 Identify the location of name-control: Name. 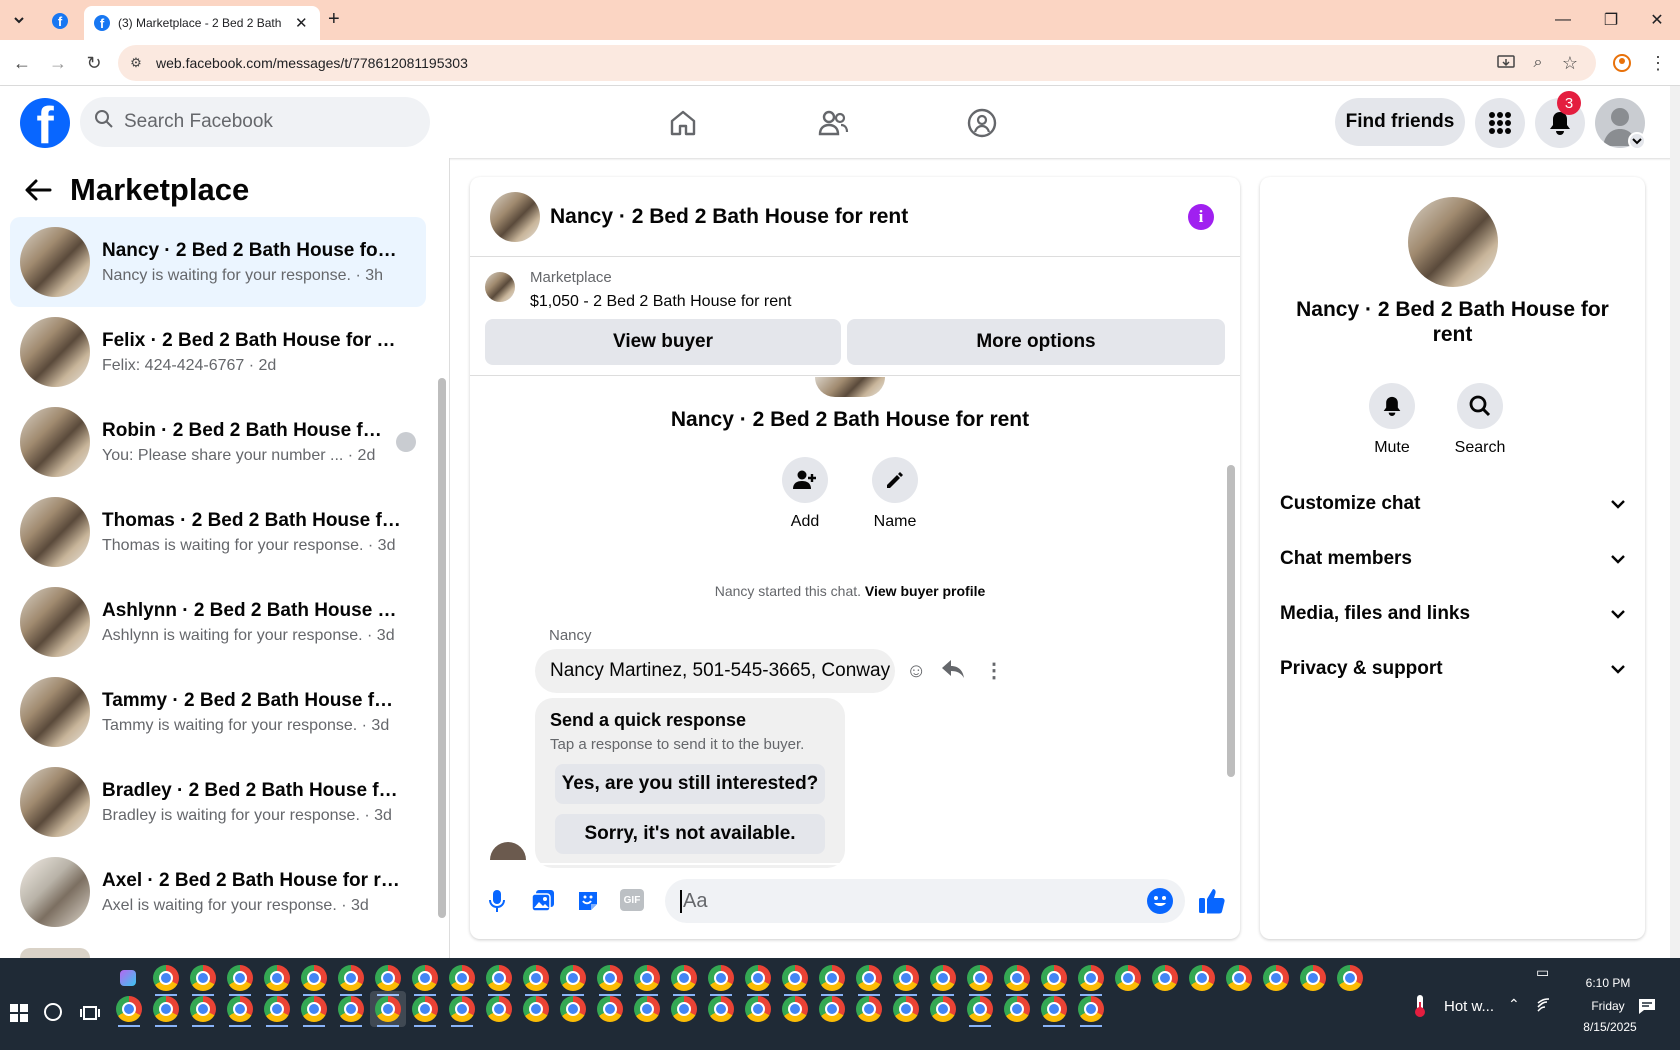
(895, 494).